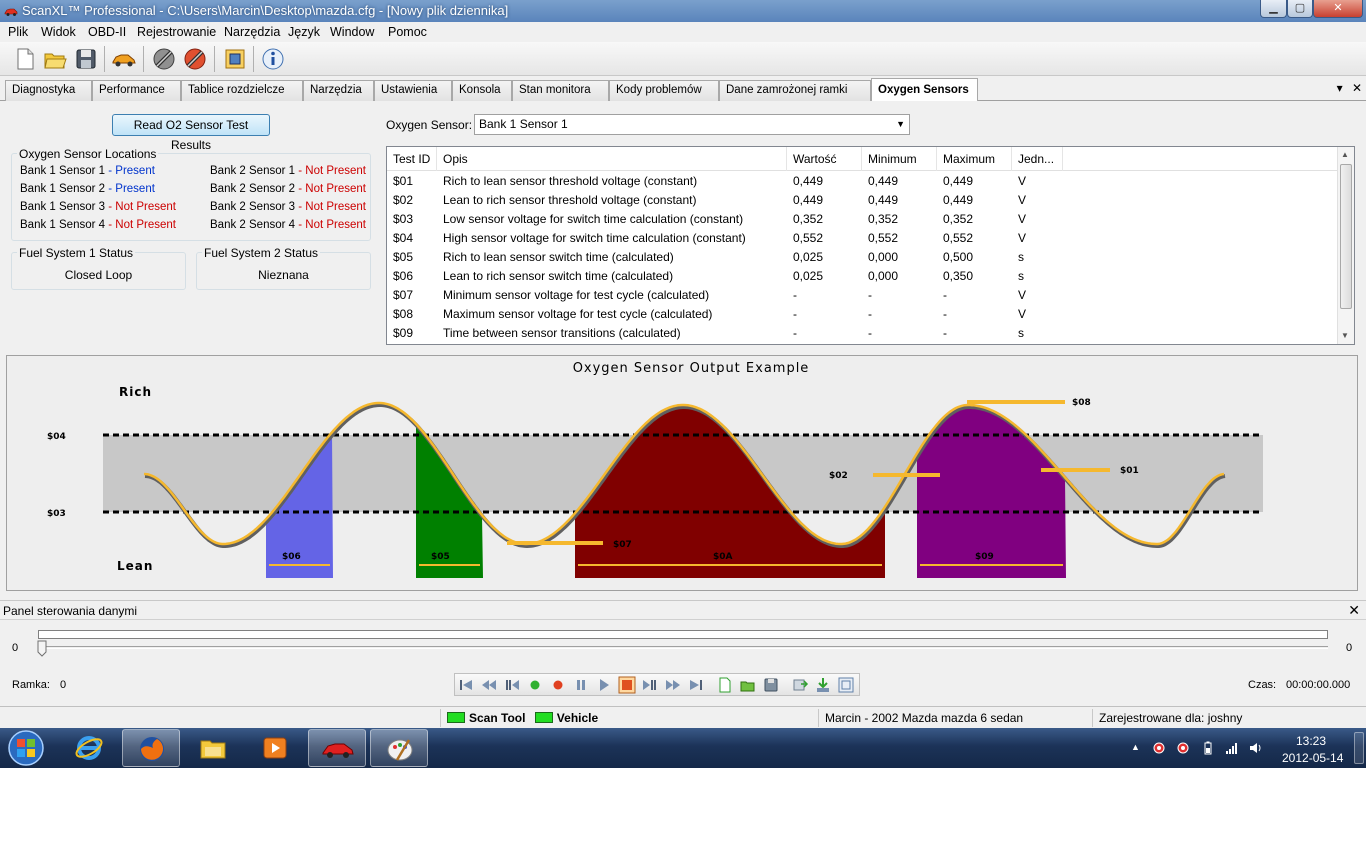 The image size is (1366, 864). Describe the element at coordinates (26, 748) in the screenshot. I see `start-orb-icon` at that location.